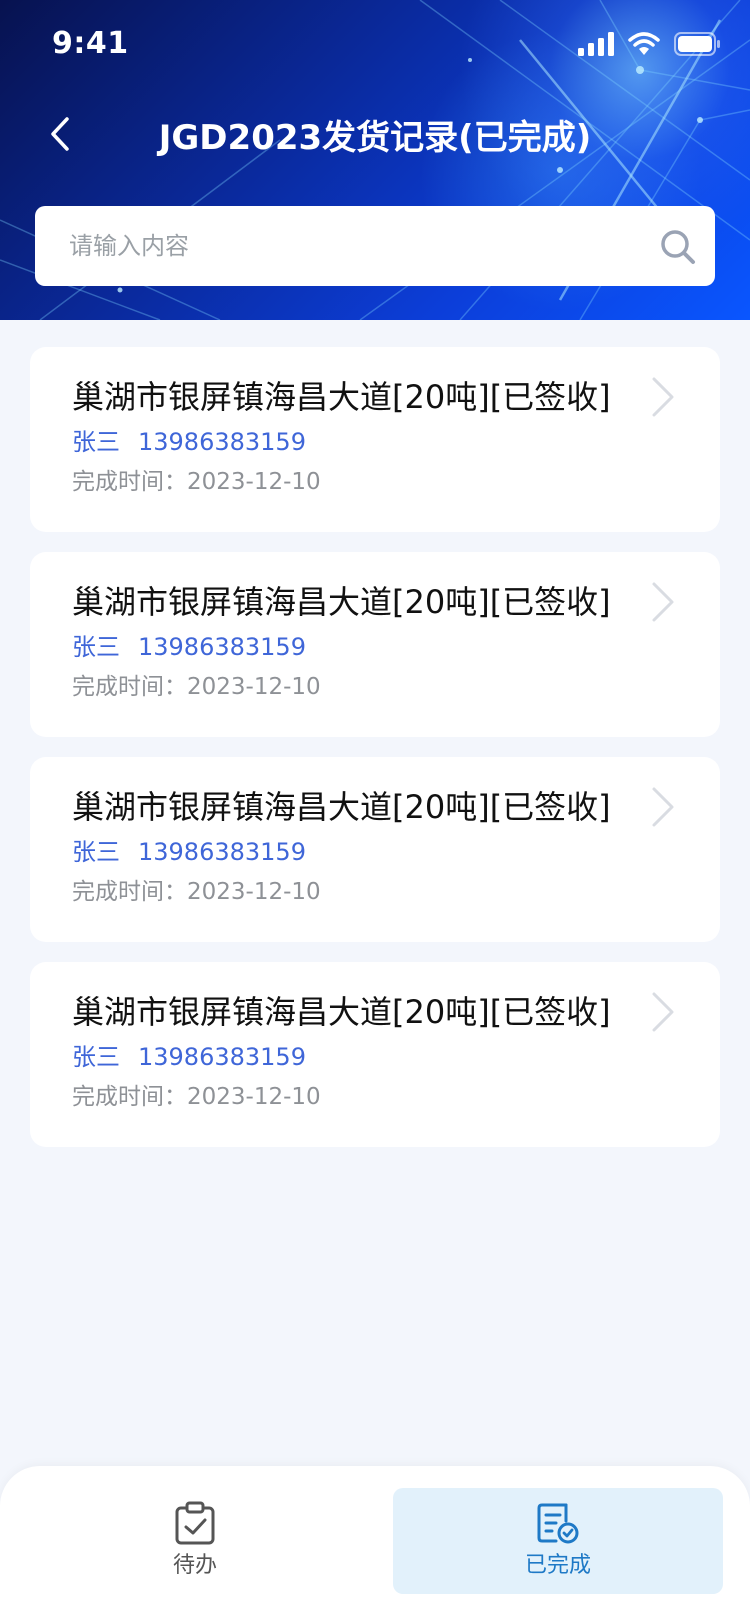 The width and height of the screenshot is (750, 1624). What do you see at coordinates (375, 137) in the screenshot?
I see `page-title: JGD2023发货记录(已完成)` at bounding box center [375, 137].